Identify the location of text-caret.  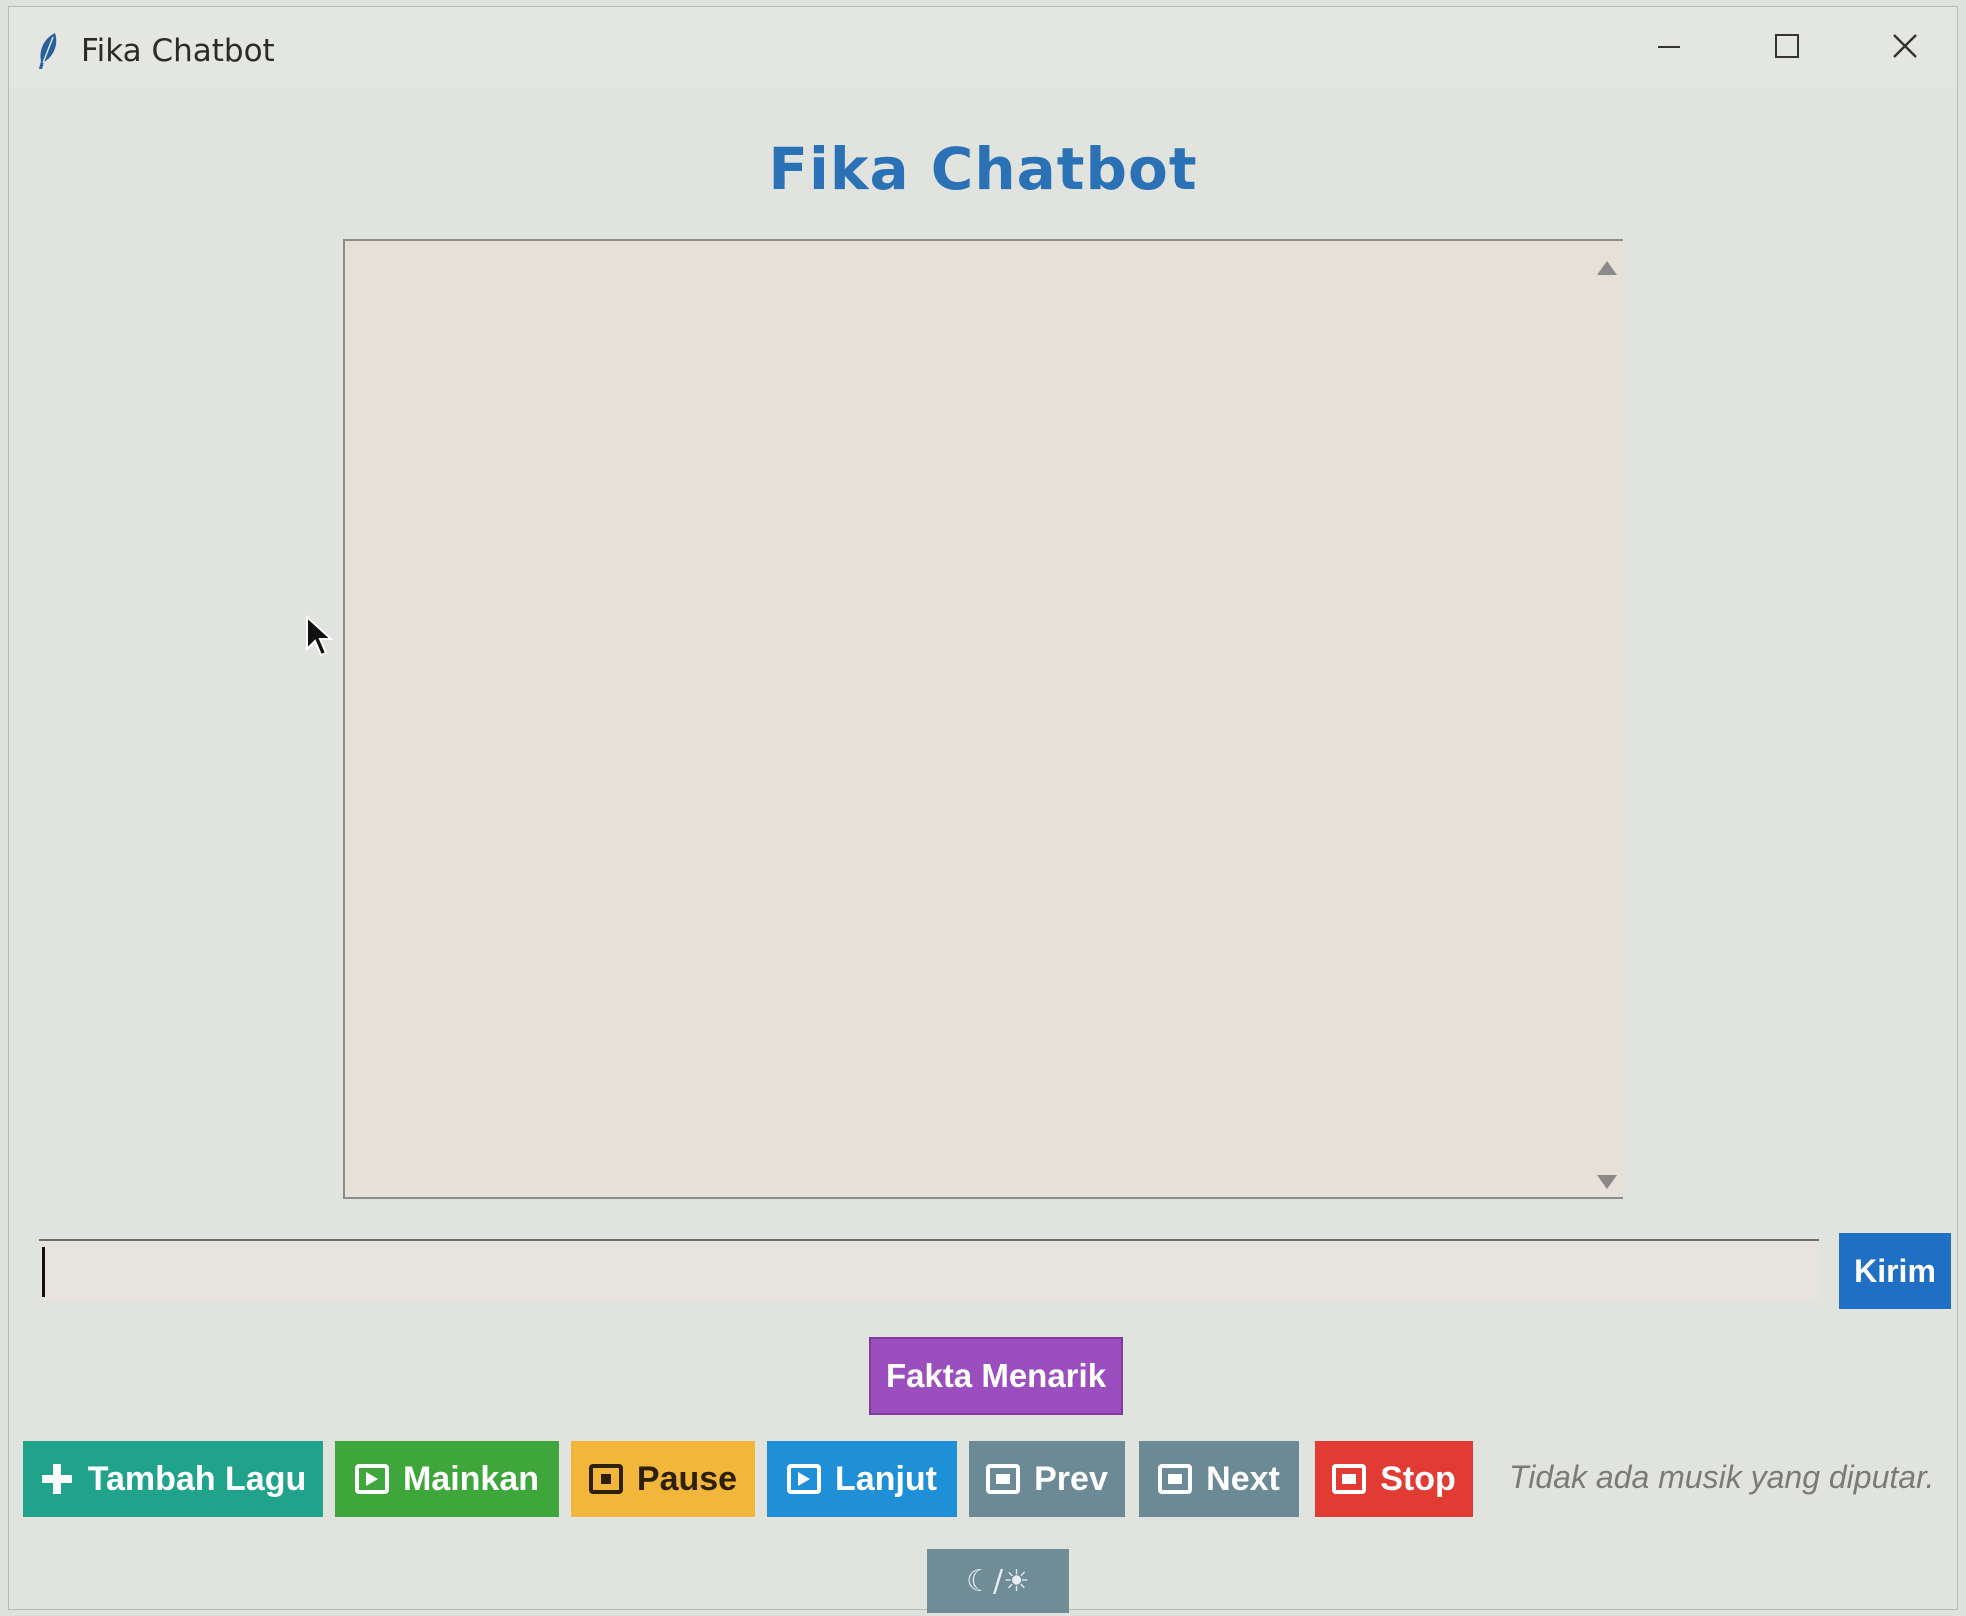
(43, 1272).